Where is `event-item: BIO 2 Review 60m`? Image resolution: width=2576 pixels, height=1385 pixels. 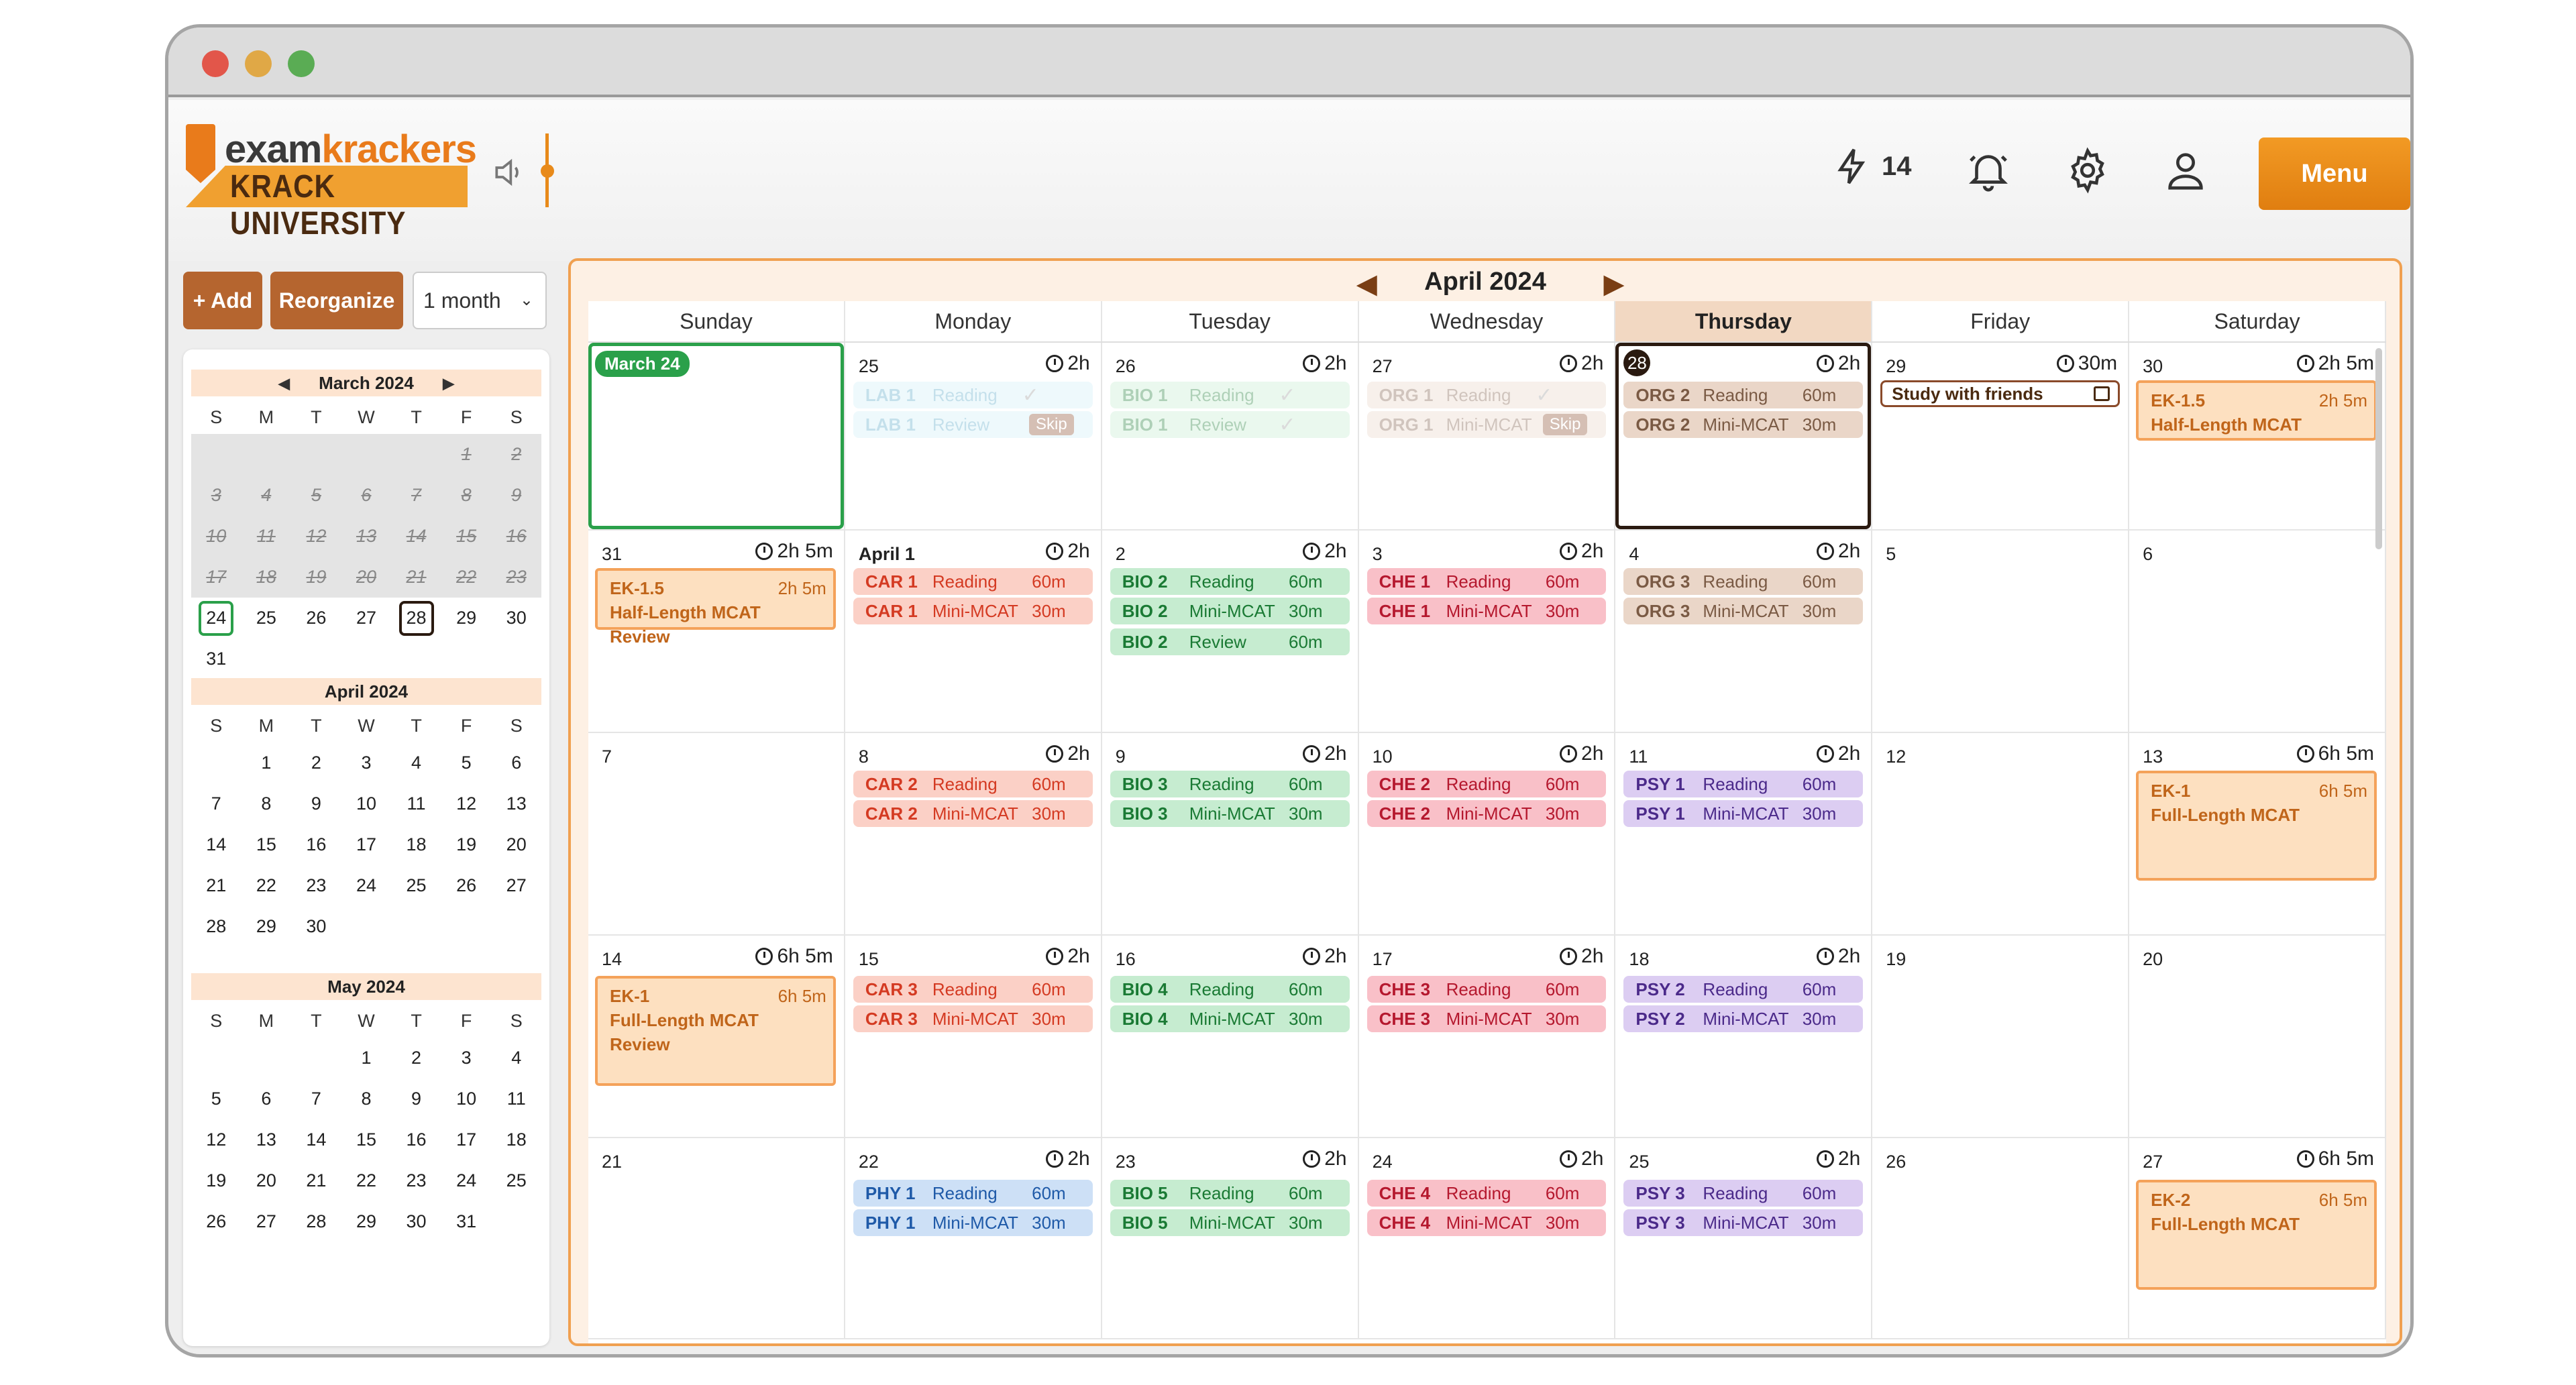
event-item: BIO 2 Review 60m is located at coordinates (1230, 642).